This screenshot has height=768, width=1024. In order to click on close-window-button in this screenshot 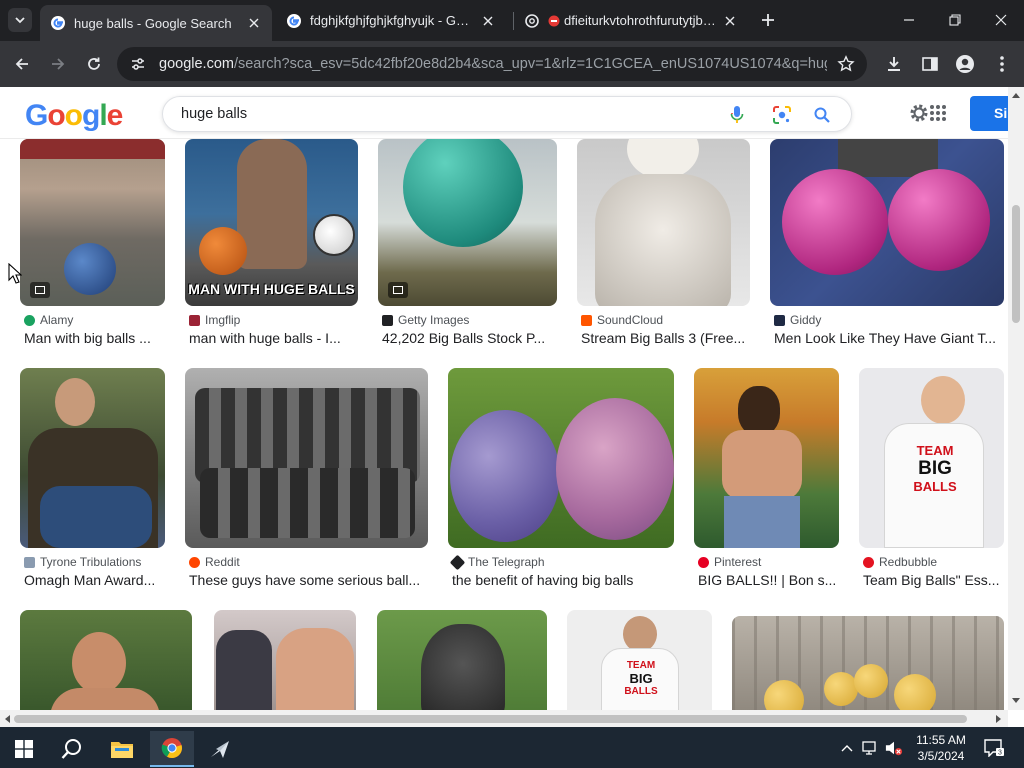, I will do `click(1001, 20)`.